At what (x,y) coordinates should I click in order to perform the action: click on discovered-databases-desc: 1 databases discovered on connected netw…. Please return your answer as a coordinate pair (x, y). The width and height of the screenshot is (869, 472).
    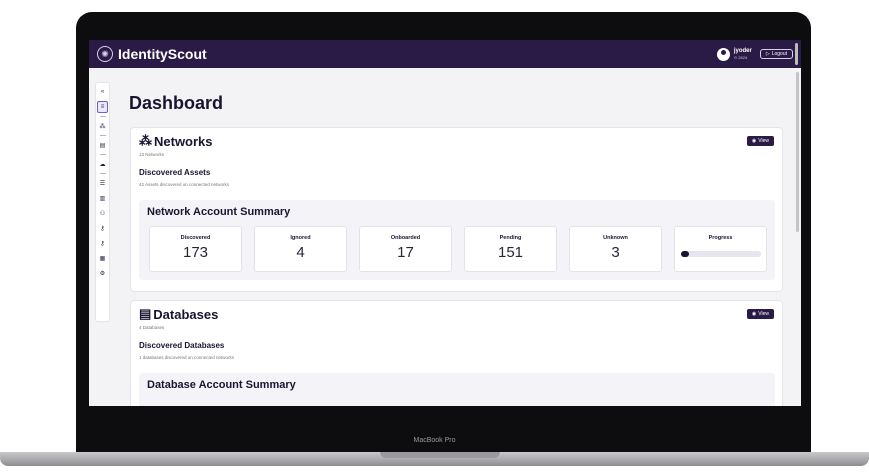
    Looking at the image, I should click on (187, 357).